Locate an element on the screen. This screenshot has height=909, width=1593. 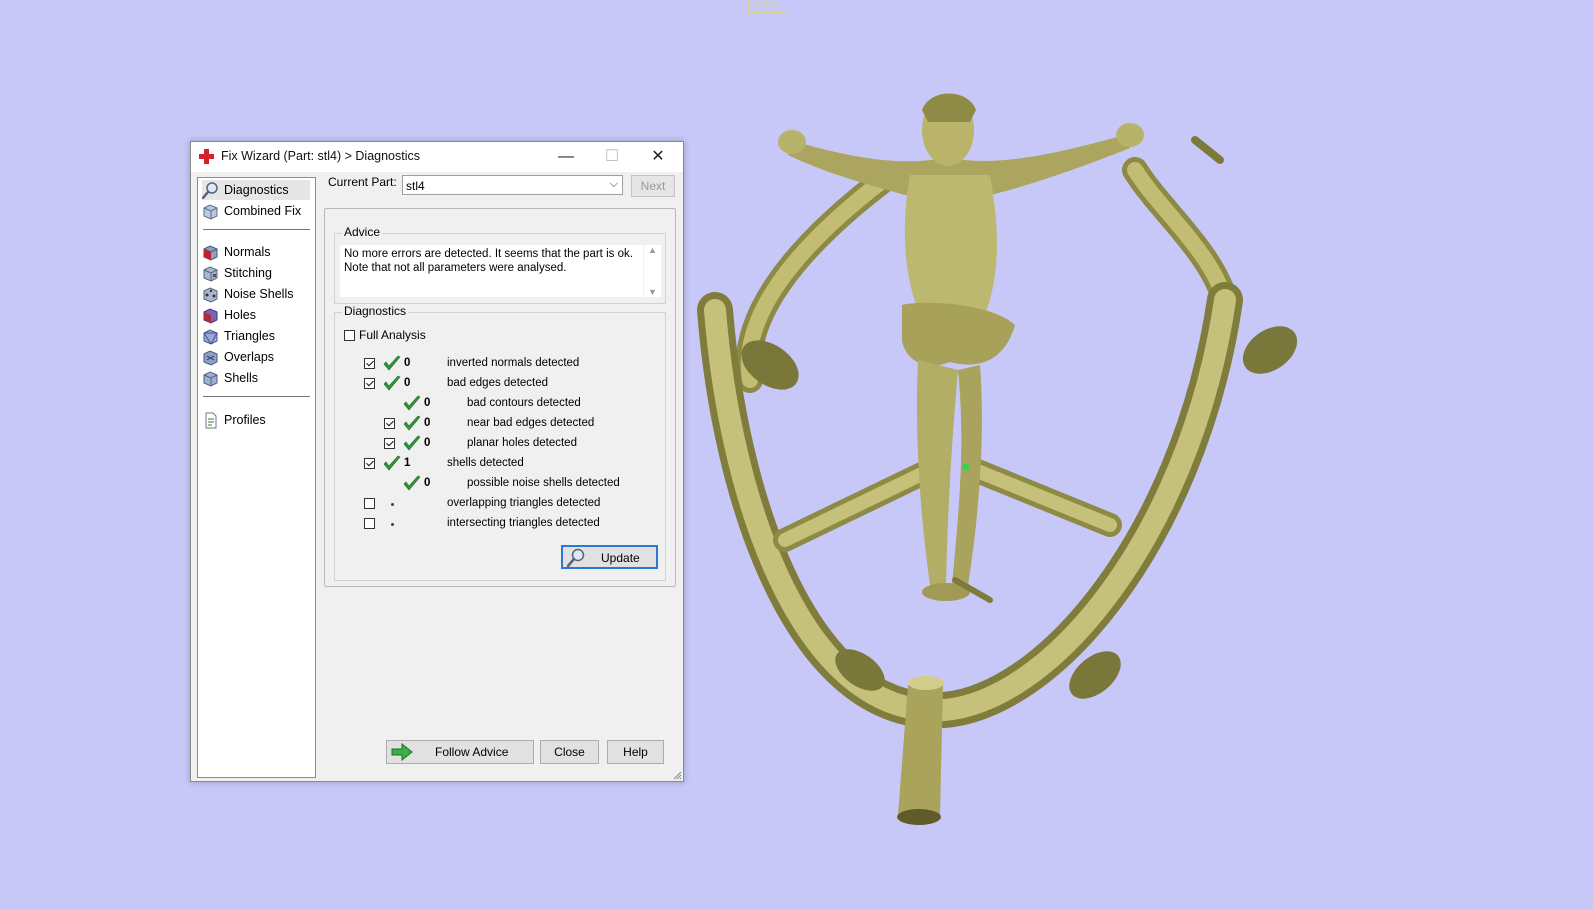
not-analysed-dot-icon is located at coordinates (392, 524).